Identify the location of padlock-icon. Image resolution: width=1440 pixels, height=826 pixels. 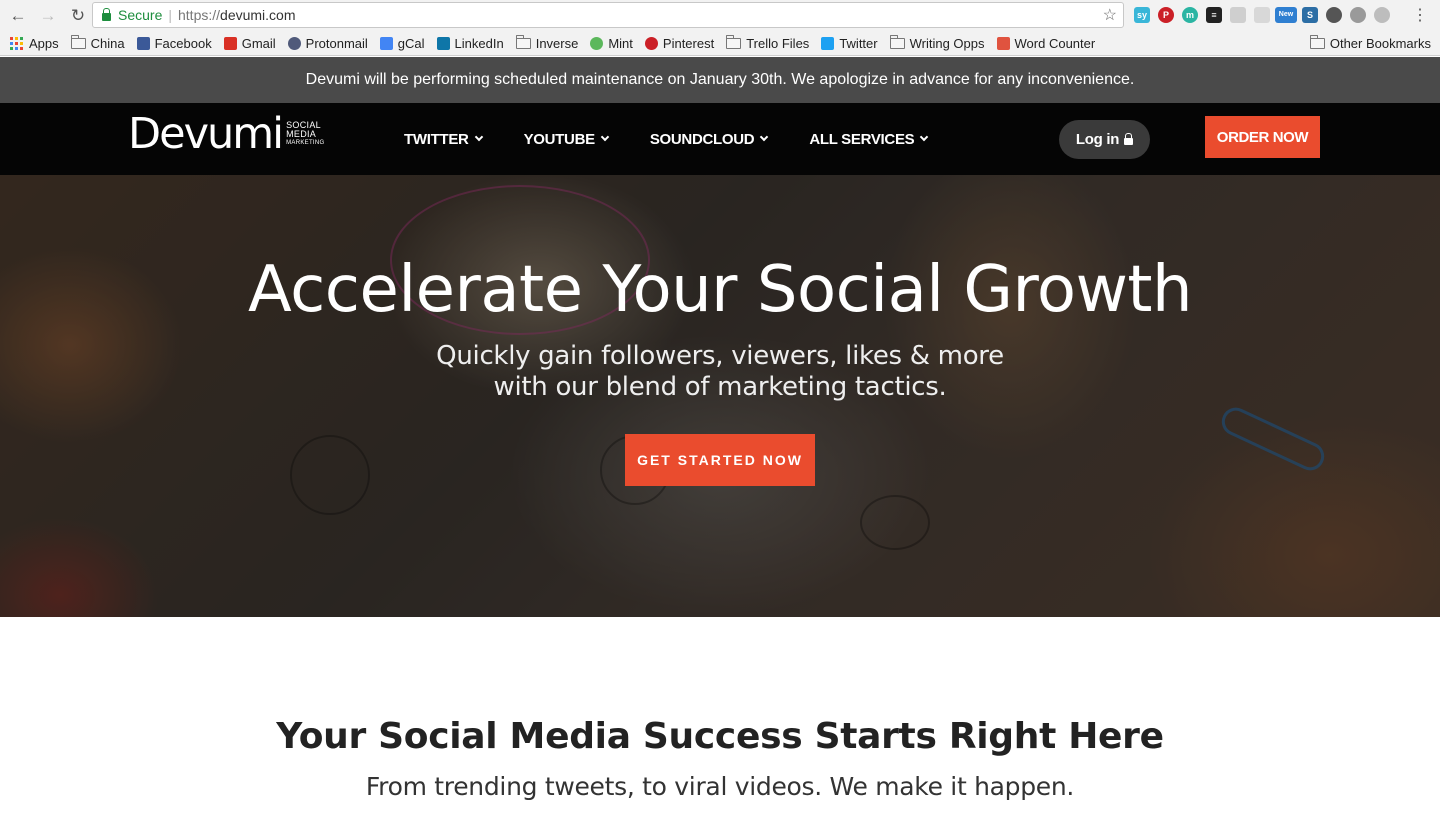
(1129, 139).